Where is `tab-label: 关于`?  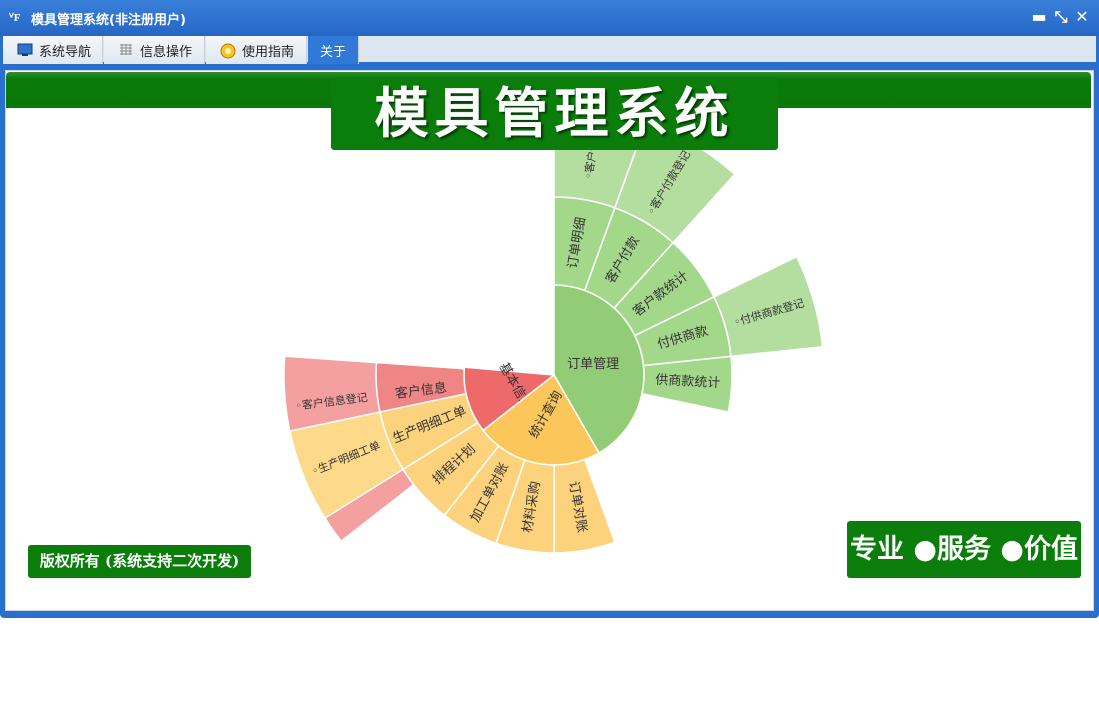 tab-label: 关于 is located at coordinates (332, 52).